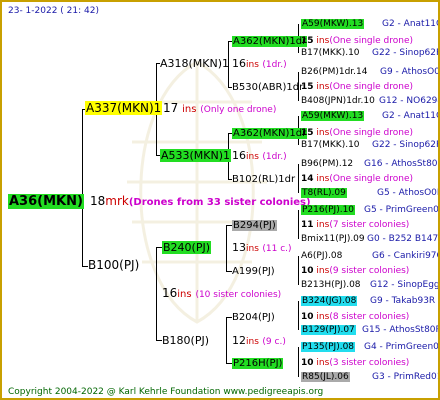 The image size is (440, 400). What do you see at coordinates (355, 271) in the screenshot?
I see `g4-drone-info-6: 10 ins(9 sister colonies)` at bounding box center [355, 271].